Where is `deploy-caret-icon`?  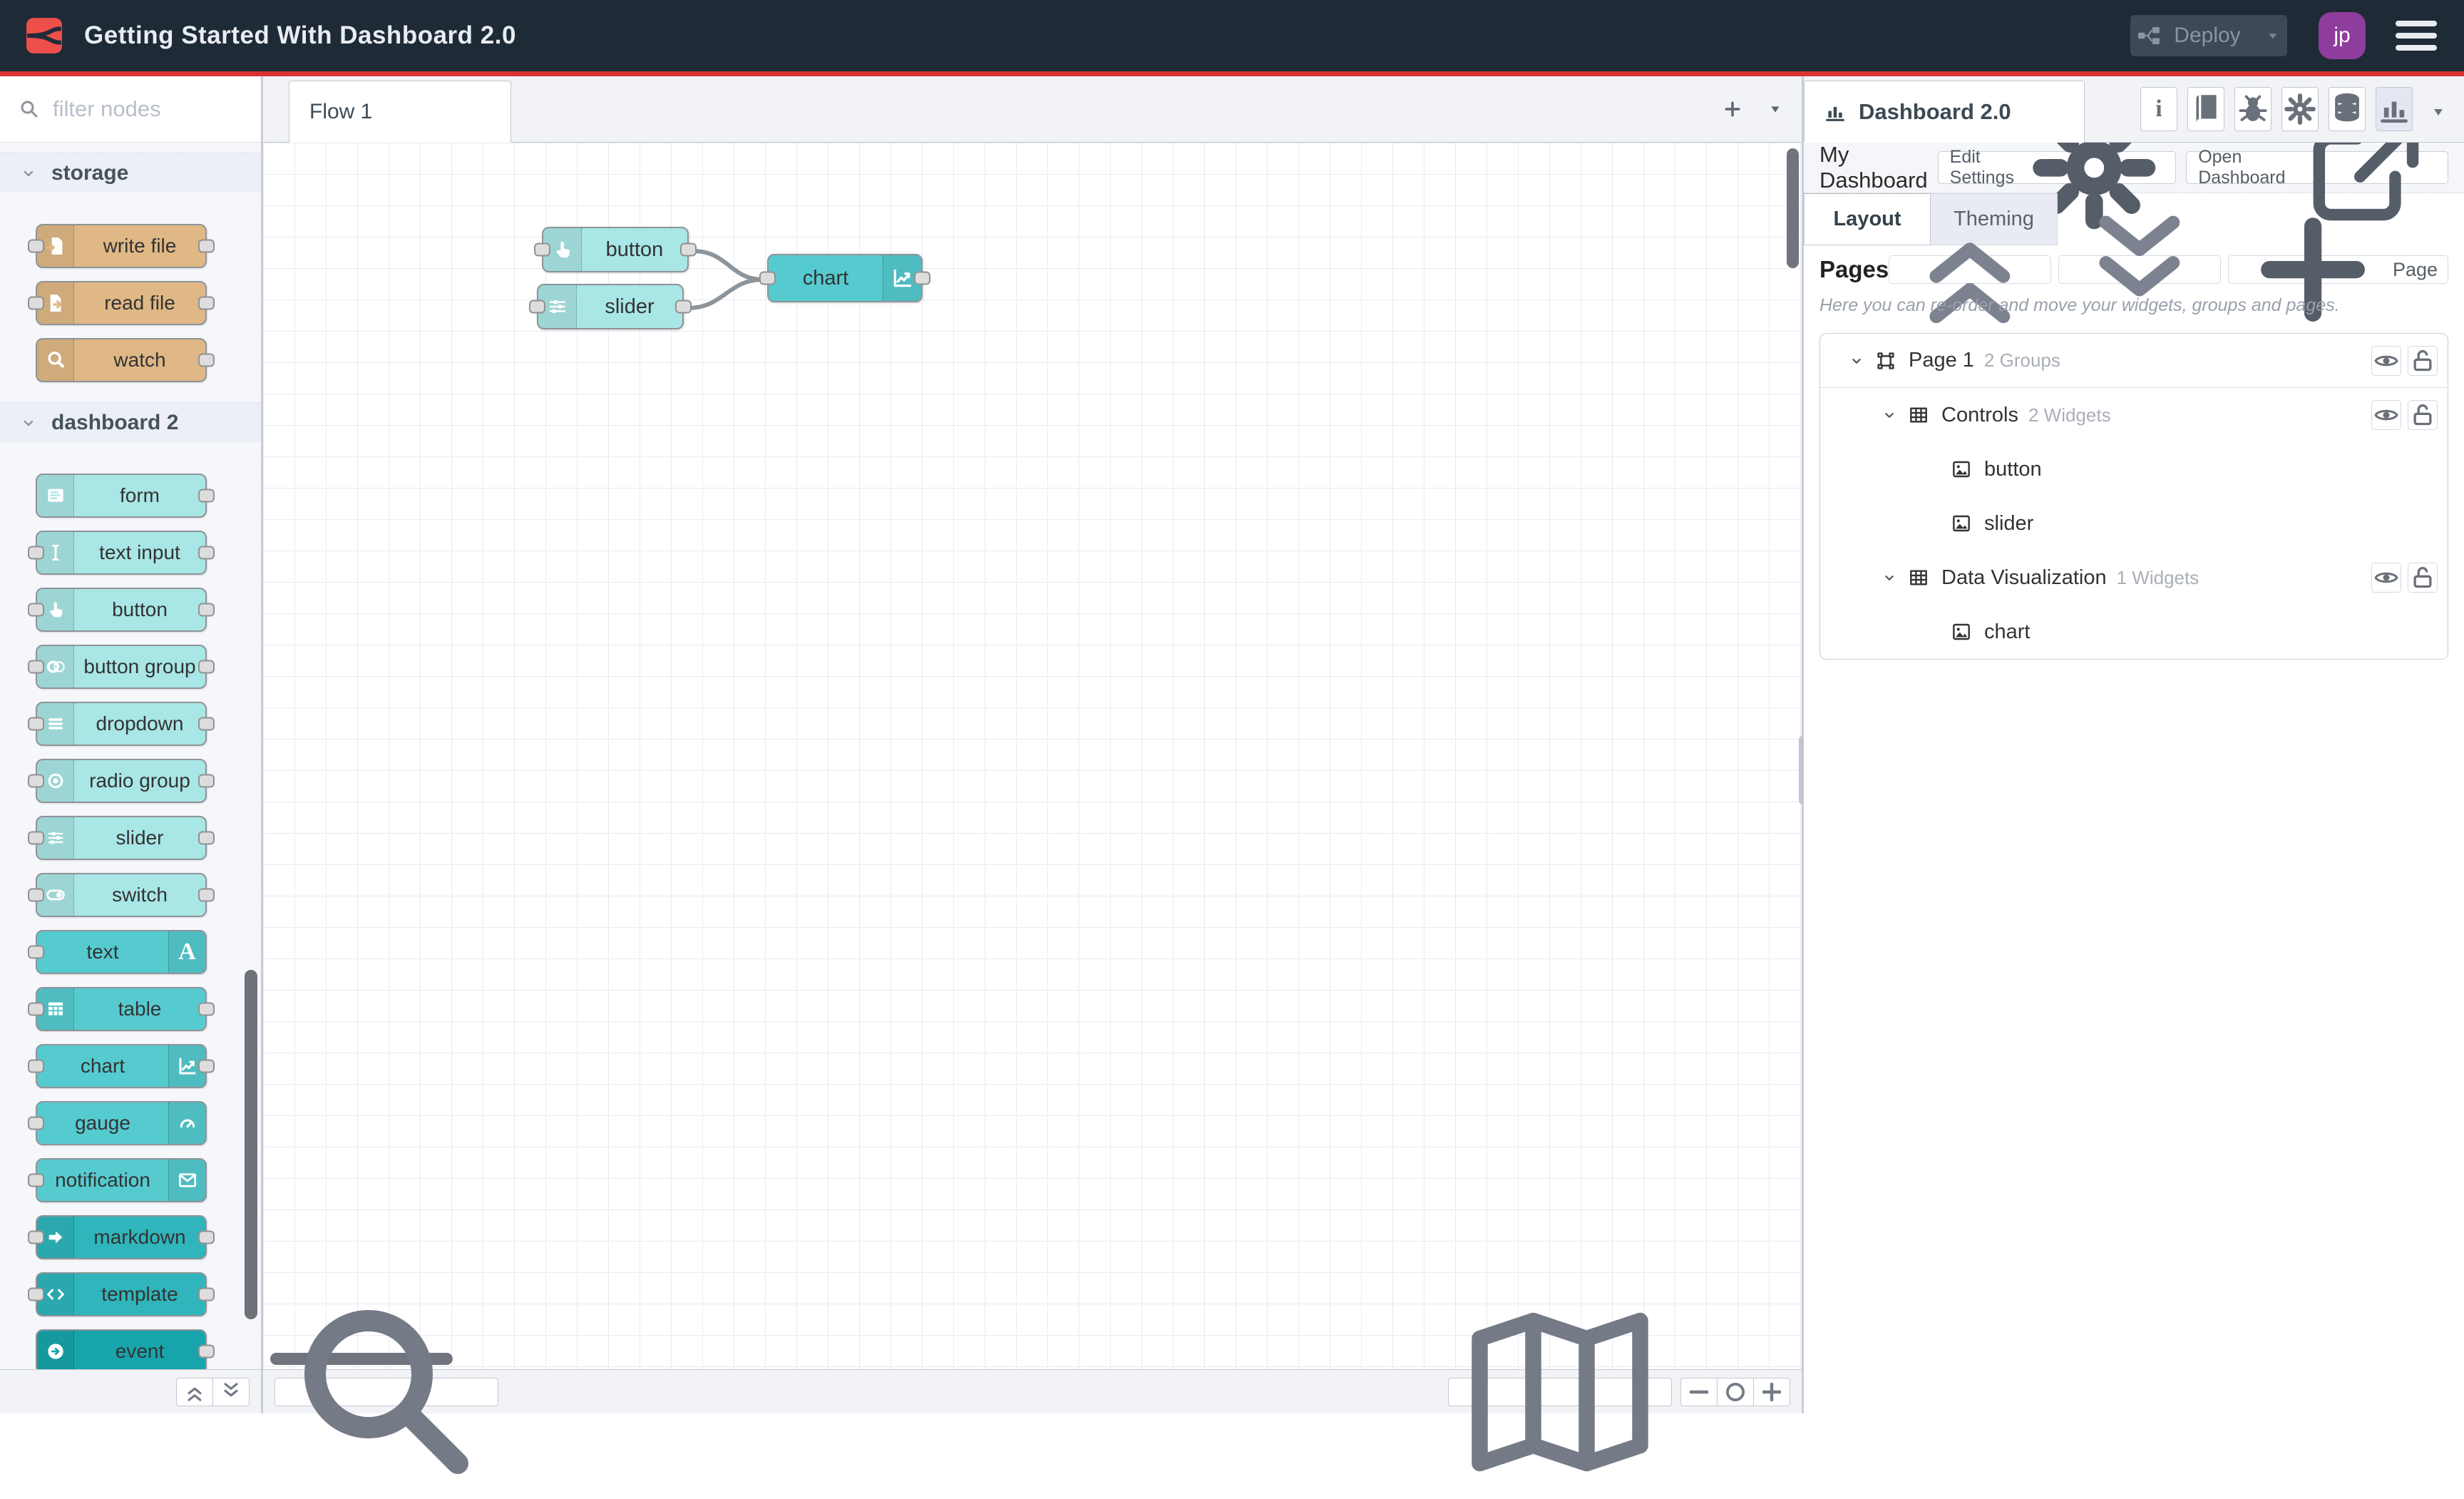 deploy-caret-icon is located at coordinates (2273, 36).